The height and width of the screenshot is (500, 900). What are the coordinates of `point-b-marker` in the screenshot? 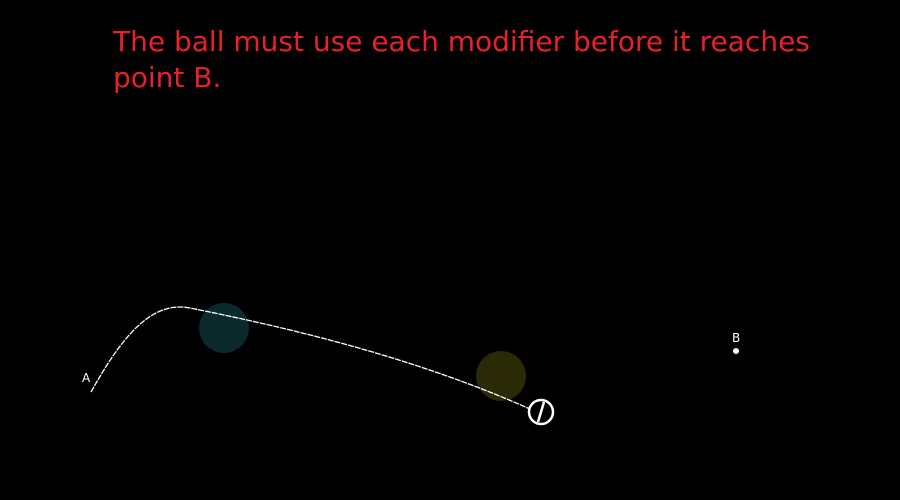 It's located at (736, 351).